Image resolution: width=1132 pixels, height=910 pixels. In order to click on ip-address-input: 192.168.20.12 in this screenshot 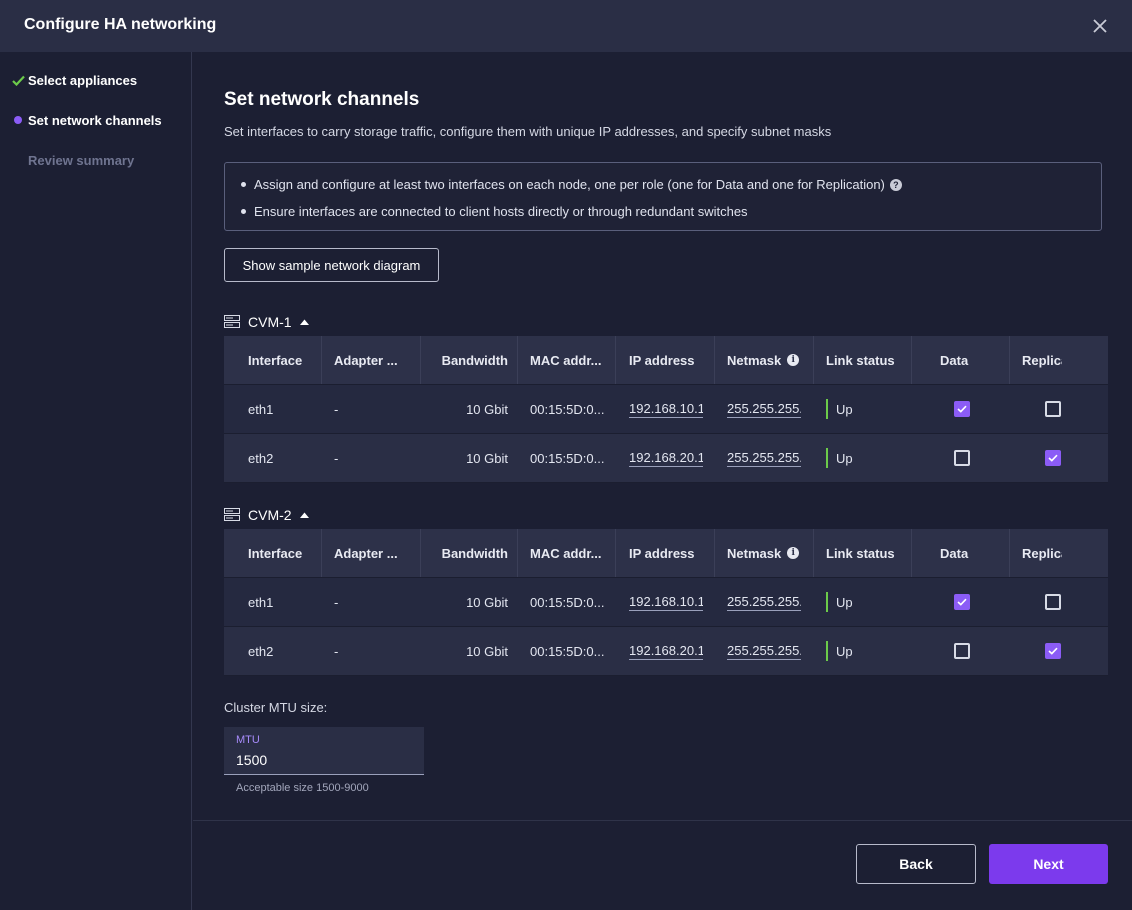, I will do `click(666, 651)`.